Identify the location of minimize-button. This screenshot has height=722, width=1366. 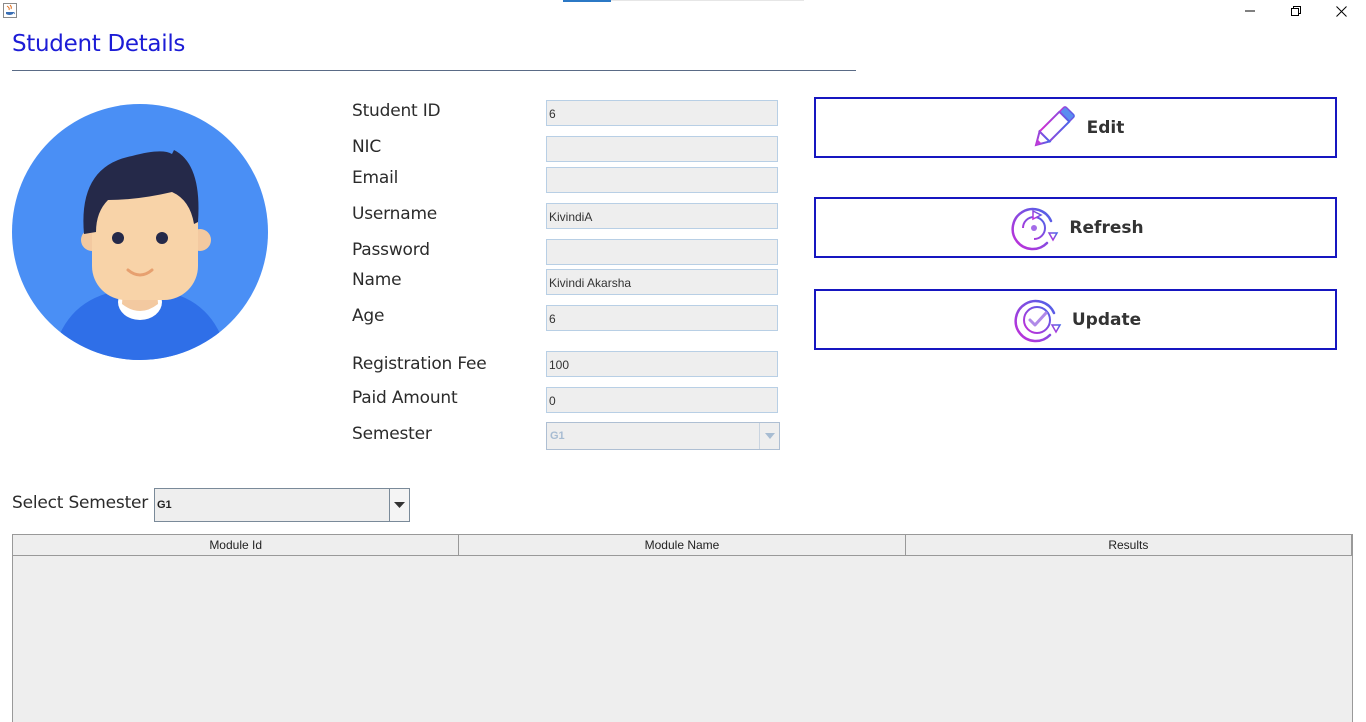
(1250, 11).